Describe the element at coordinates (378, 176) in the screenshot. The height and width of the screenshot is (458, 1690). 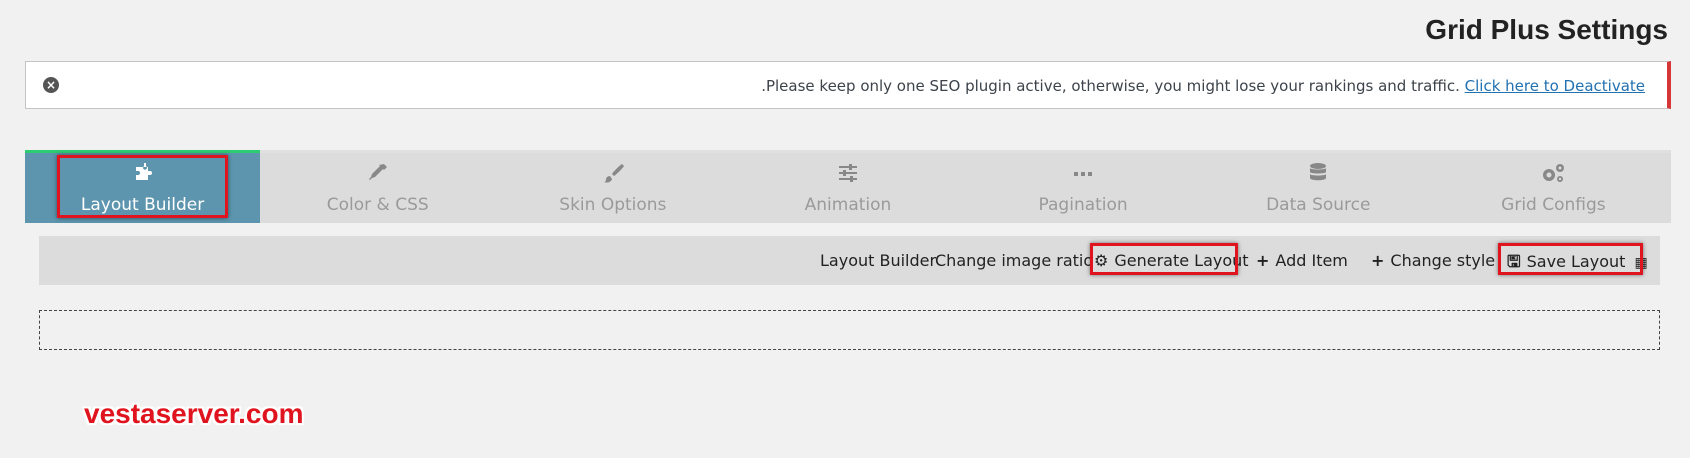
I see `eyedropper-icon` at that location.